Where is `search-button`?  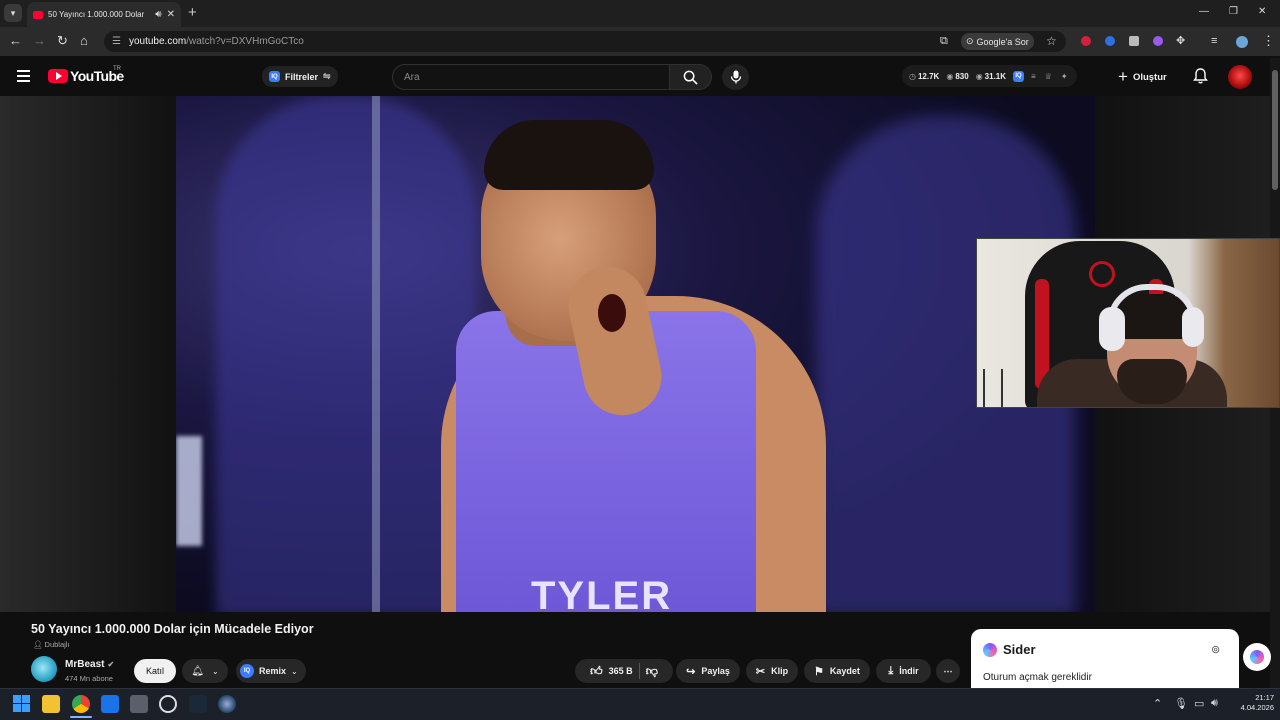
search-button is located at coordinates (691, 77).